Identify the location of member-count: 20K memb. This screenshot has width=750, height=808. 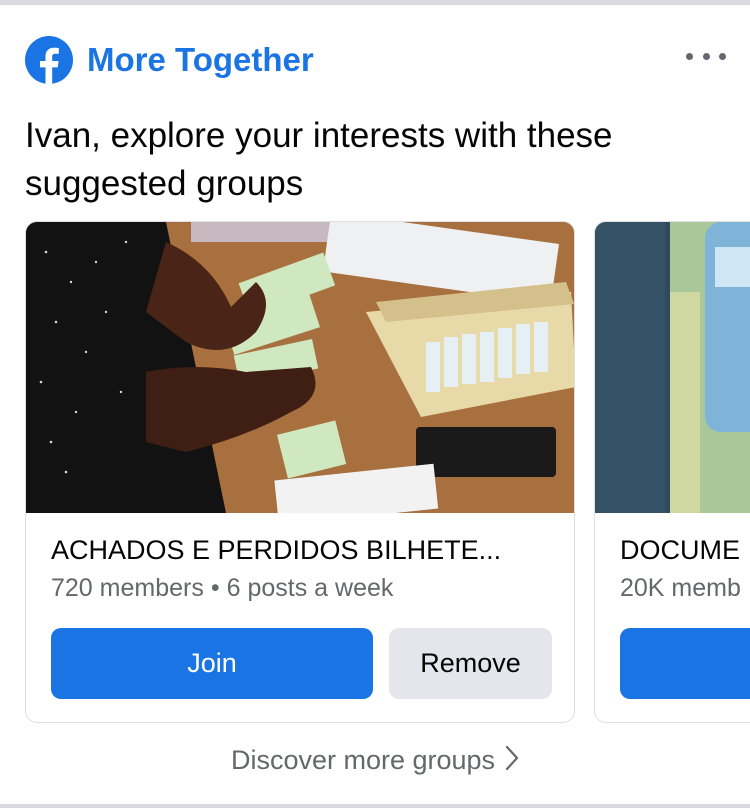
(680, 588).